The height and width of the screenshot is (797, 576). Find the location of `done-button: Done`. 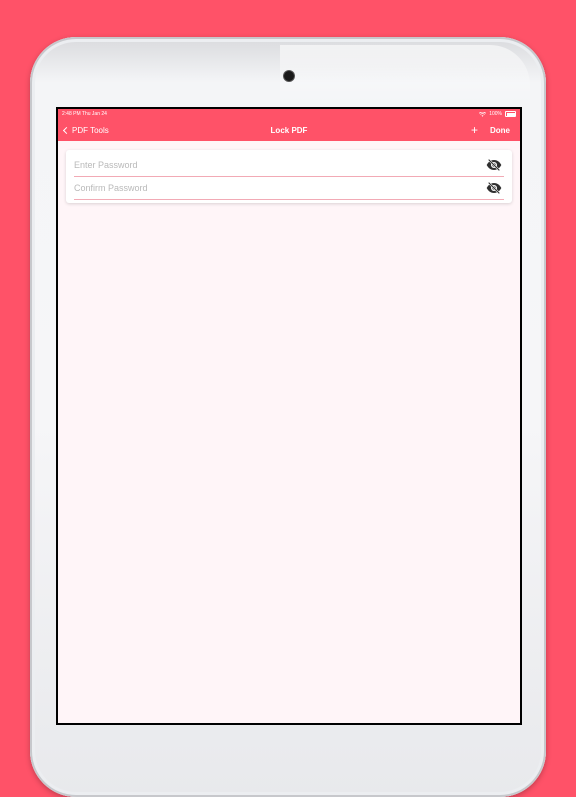

done-button: Done is located at coordinates (500, 130).